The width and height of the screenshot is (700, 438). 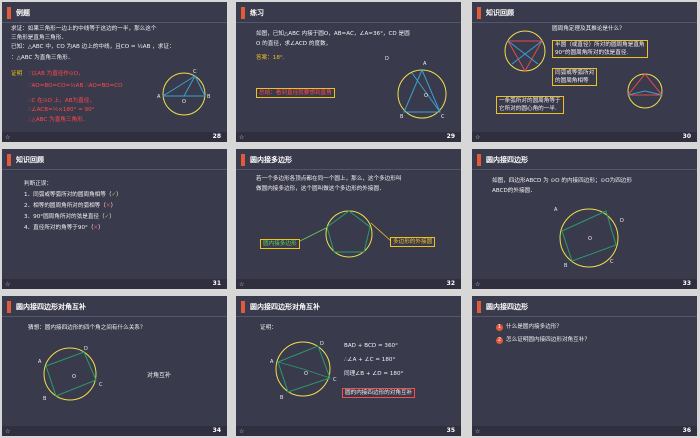 What do you see at coordinates (64, 228) in the screenshot?
I see `judgement-item: 4．直径所对的角等于90°（✕）` at bounding box center [64, 228].